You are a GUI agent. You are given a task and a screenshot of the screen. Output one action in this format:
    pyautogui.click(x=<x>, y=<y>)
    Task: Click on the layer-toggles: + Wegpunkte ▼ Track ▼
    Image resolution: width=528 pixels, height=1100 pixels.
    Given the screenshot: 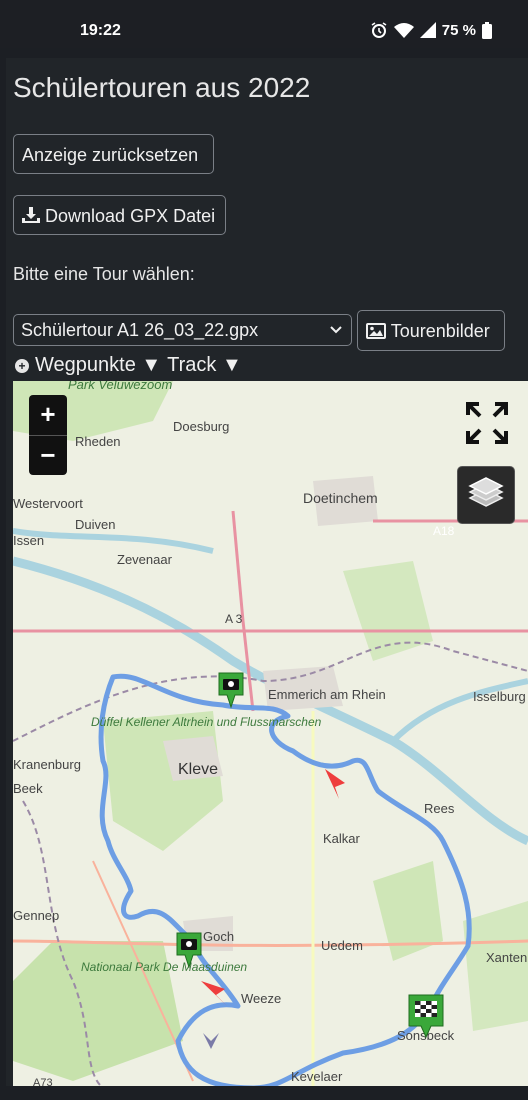 What is the action you would take?
    pyautogui.click(x=128, y=365)
    